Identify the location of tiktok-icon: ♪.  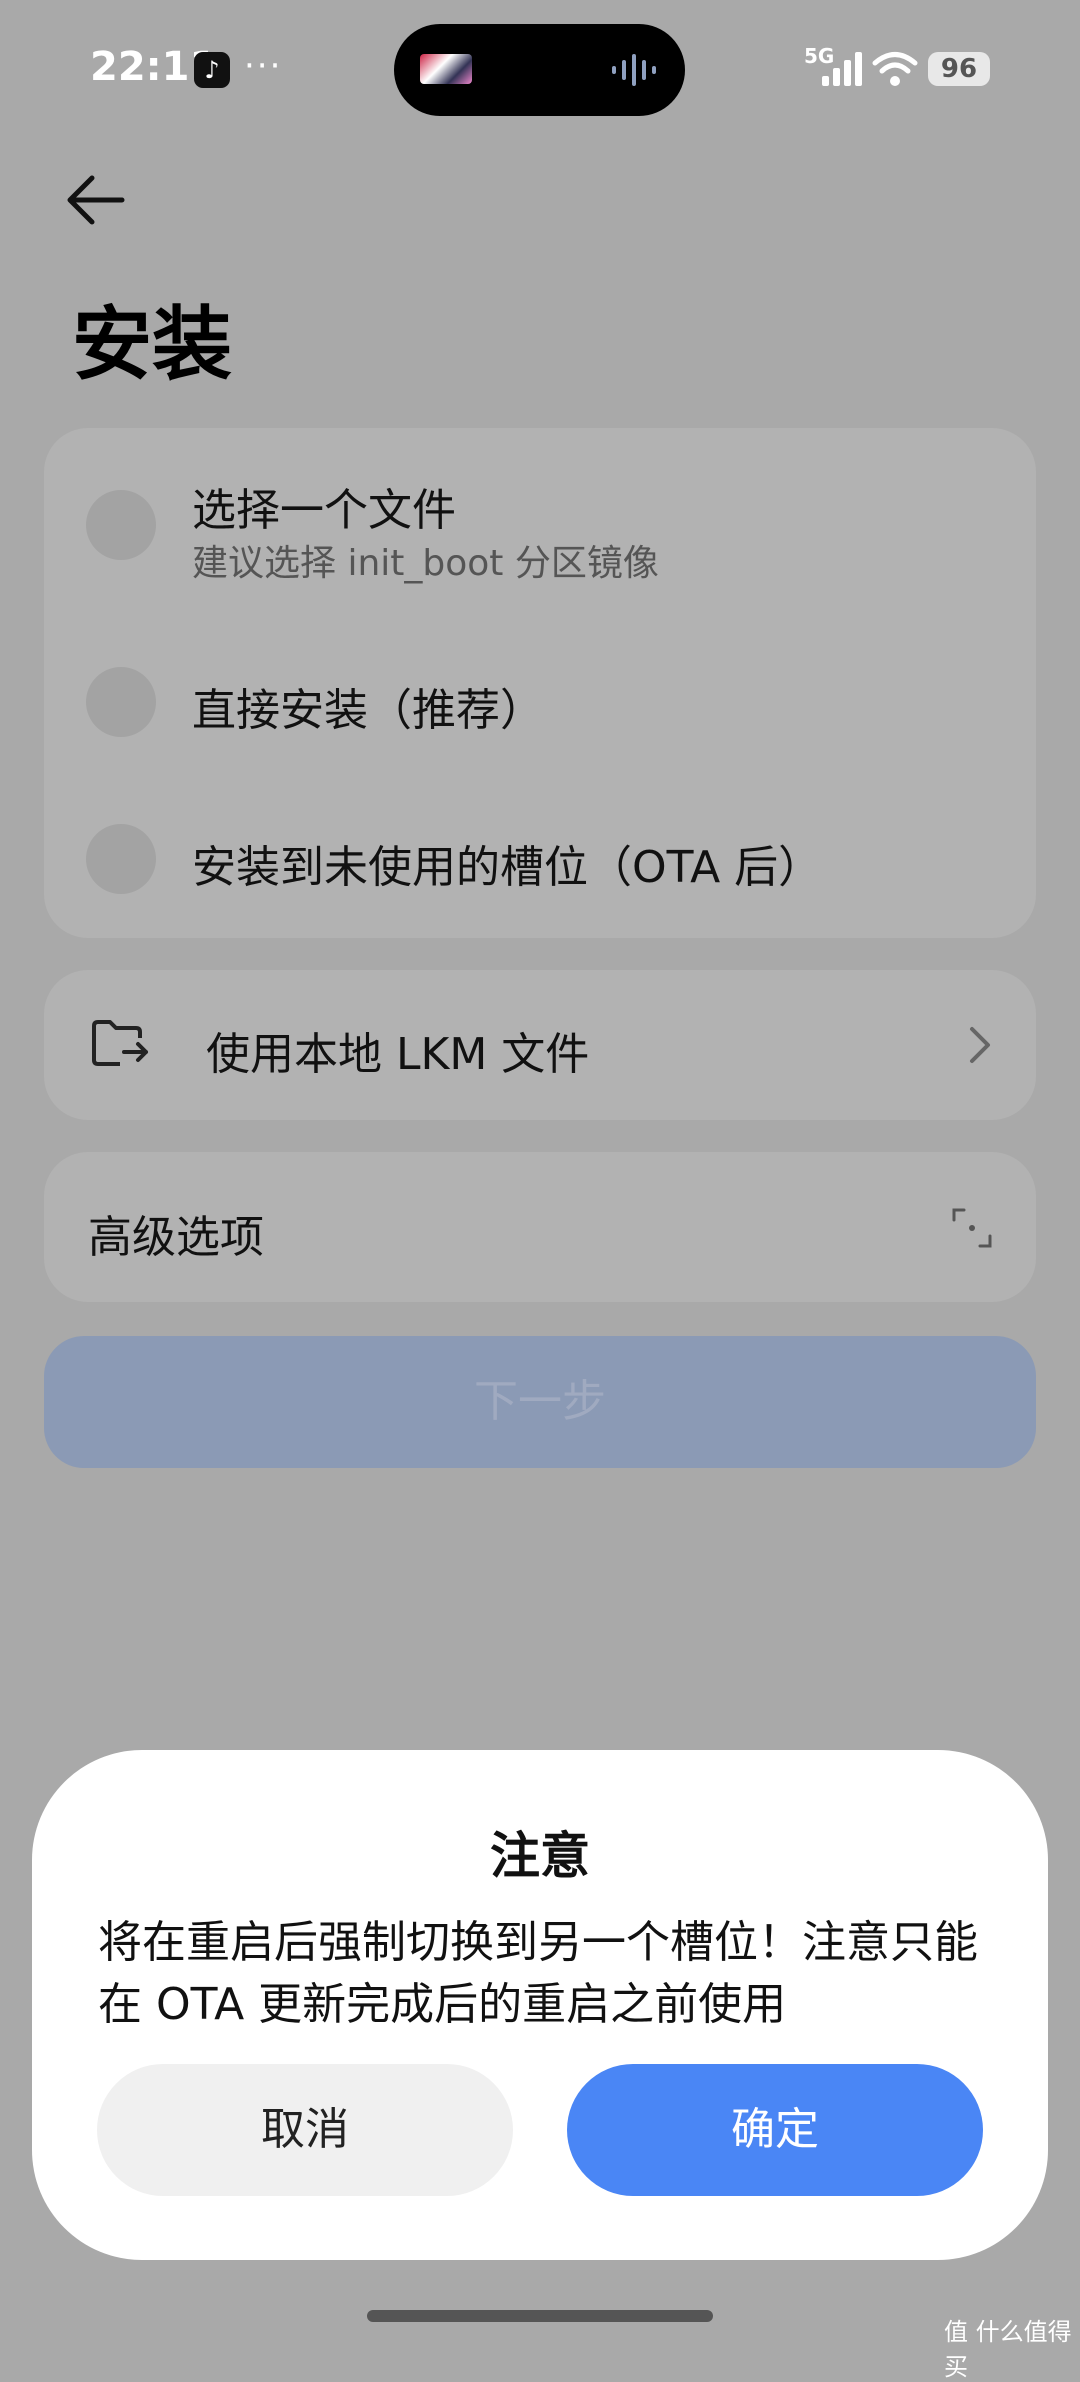
(212, 70).